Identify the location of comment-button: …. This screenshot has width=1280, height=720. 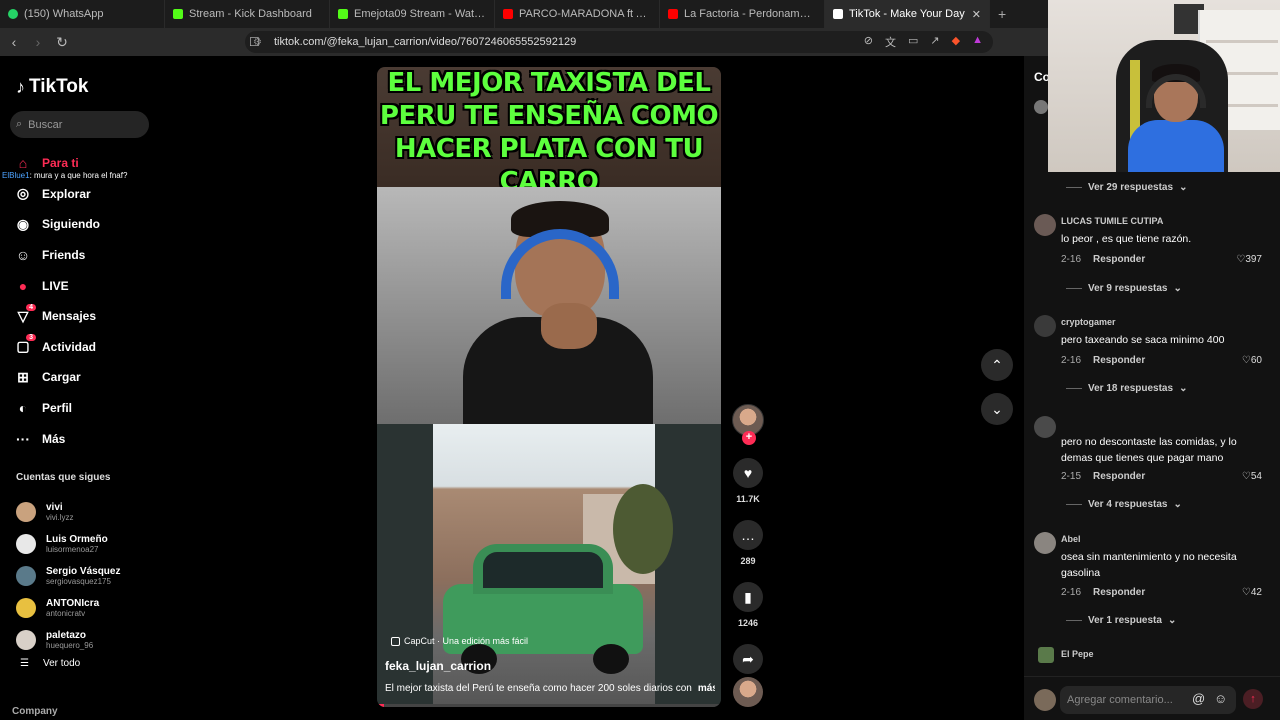
(748, 535).